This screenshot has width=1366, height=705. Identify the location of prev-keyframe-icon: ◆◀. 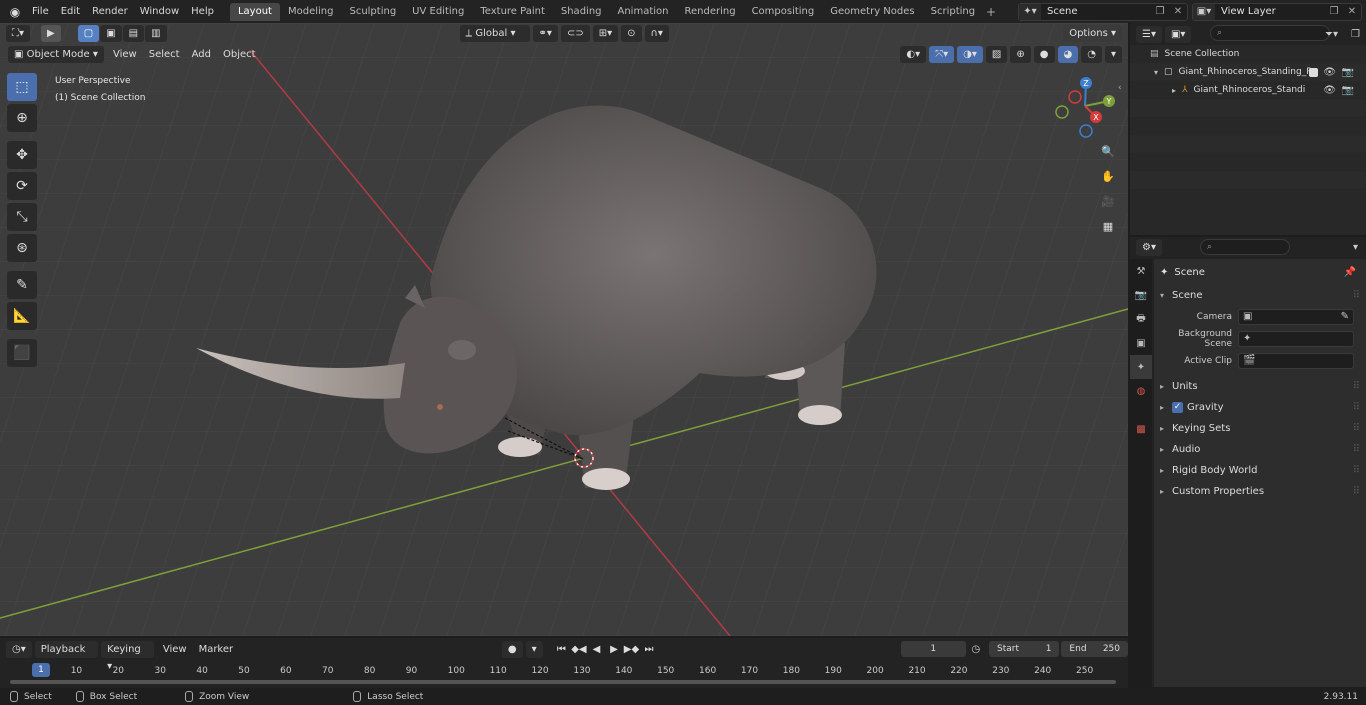
(579, 649).